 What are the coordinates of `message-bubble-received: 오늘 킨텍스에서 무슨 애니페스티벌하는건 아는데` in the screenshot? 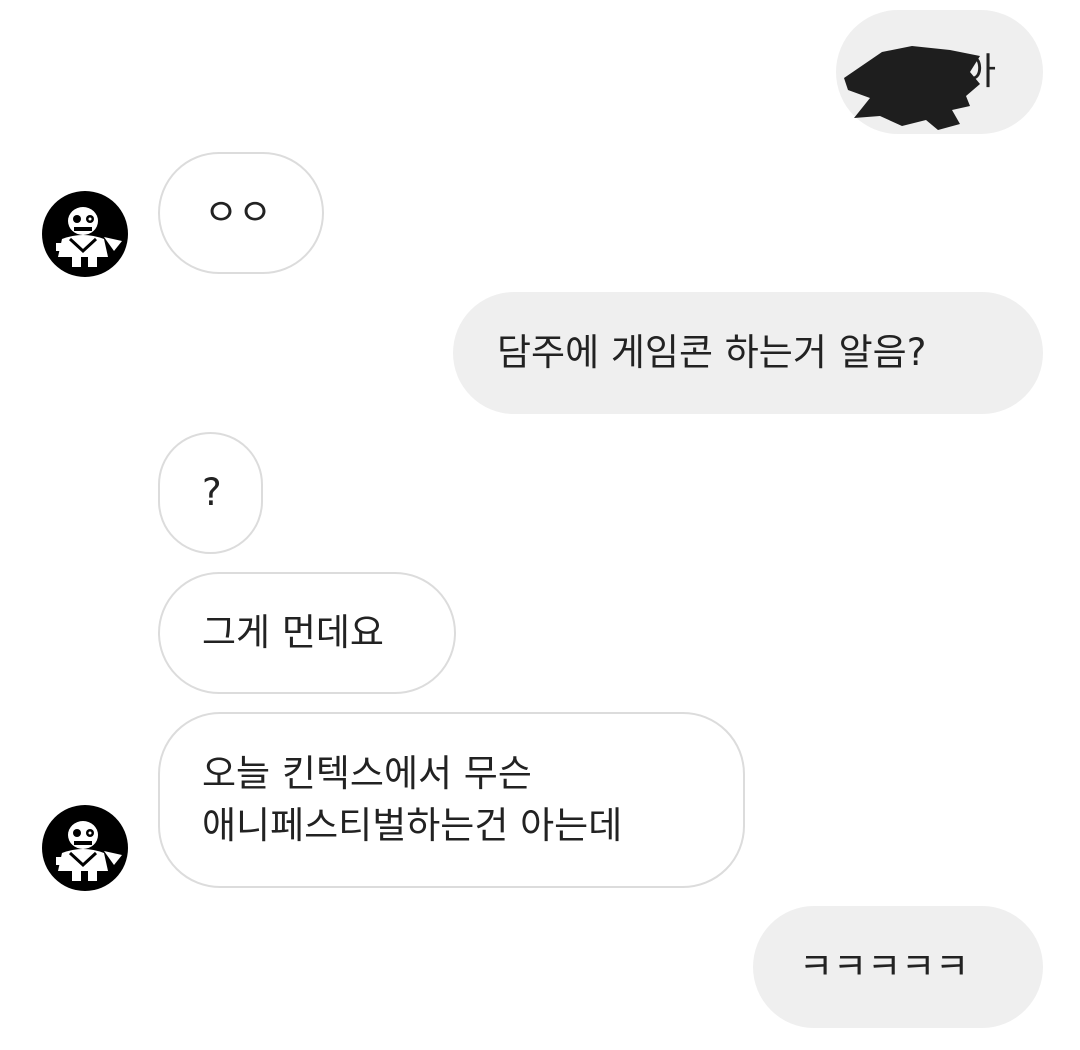 It's located at (451, 800).